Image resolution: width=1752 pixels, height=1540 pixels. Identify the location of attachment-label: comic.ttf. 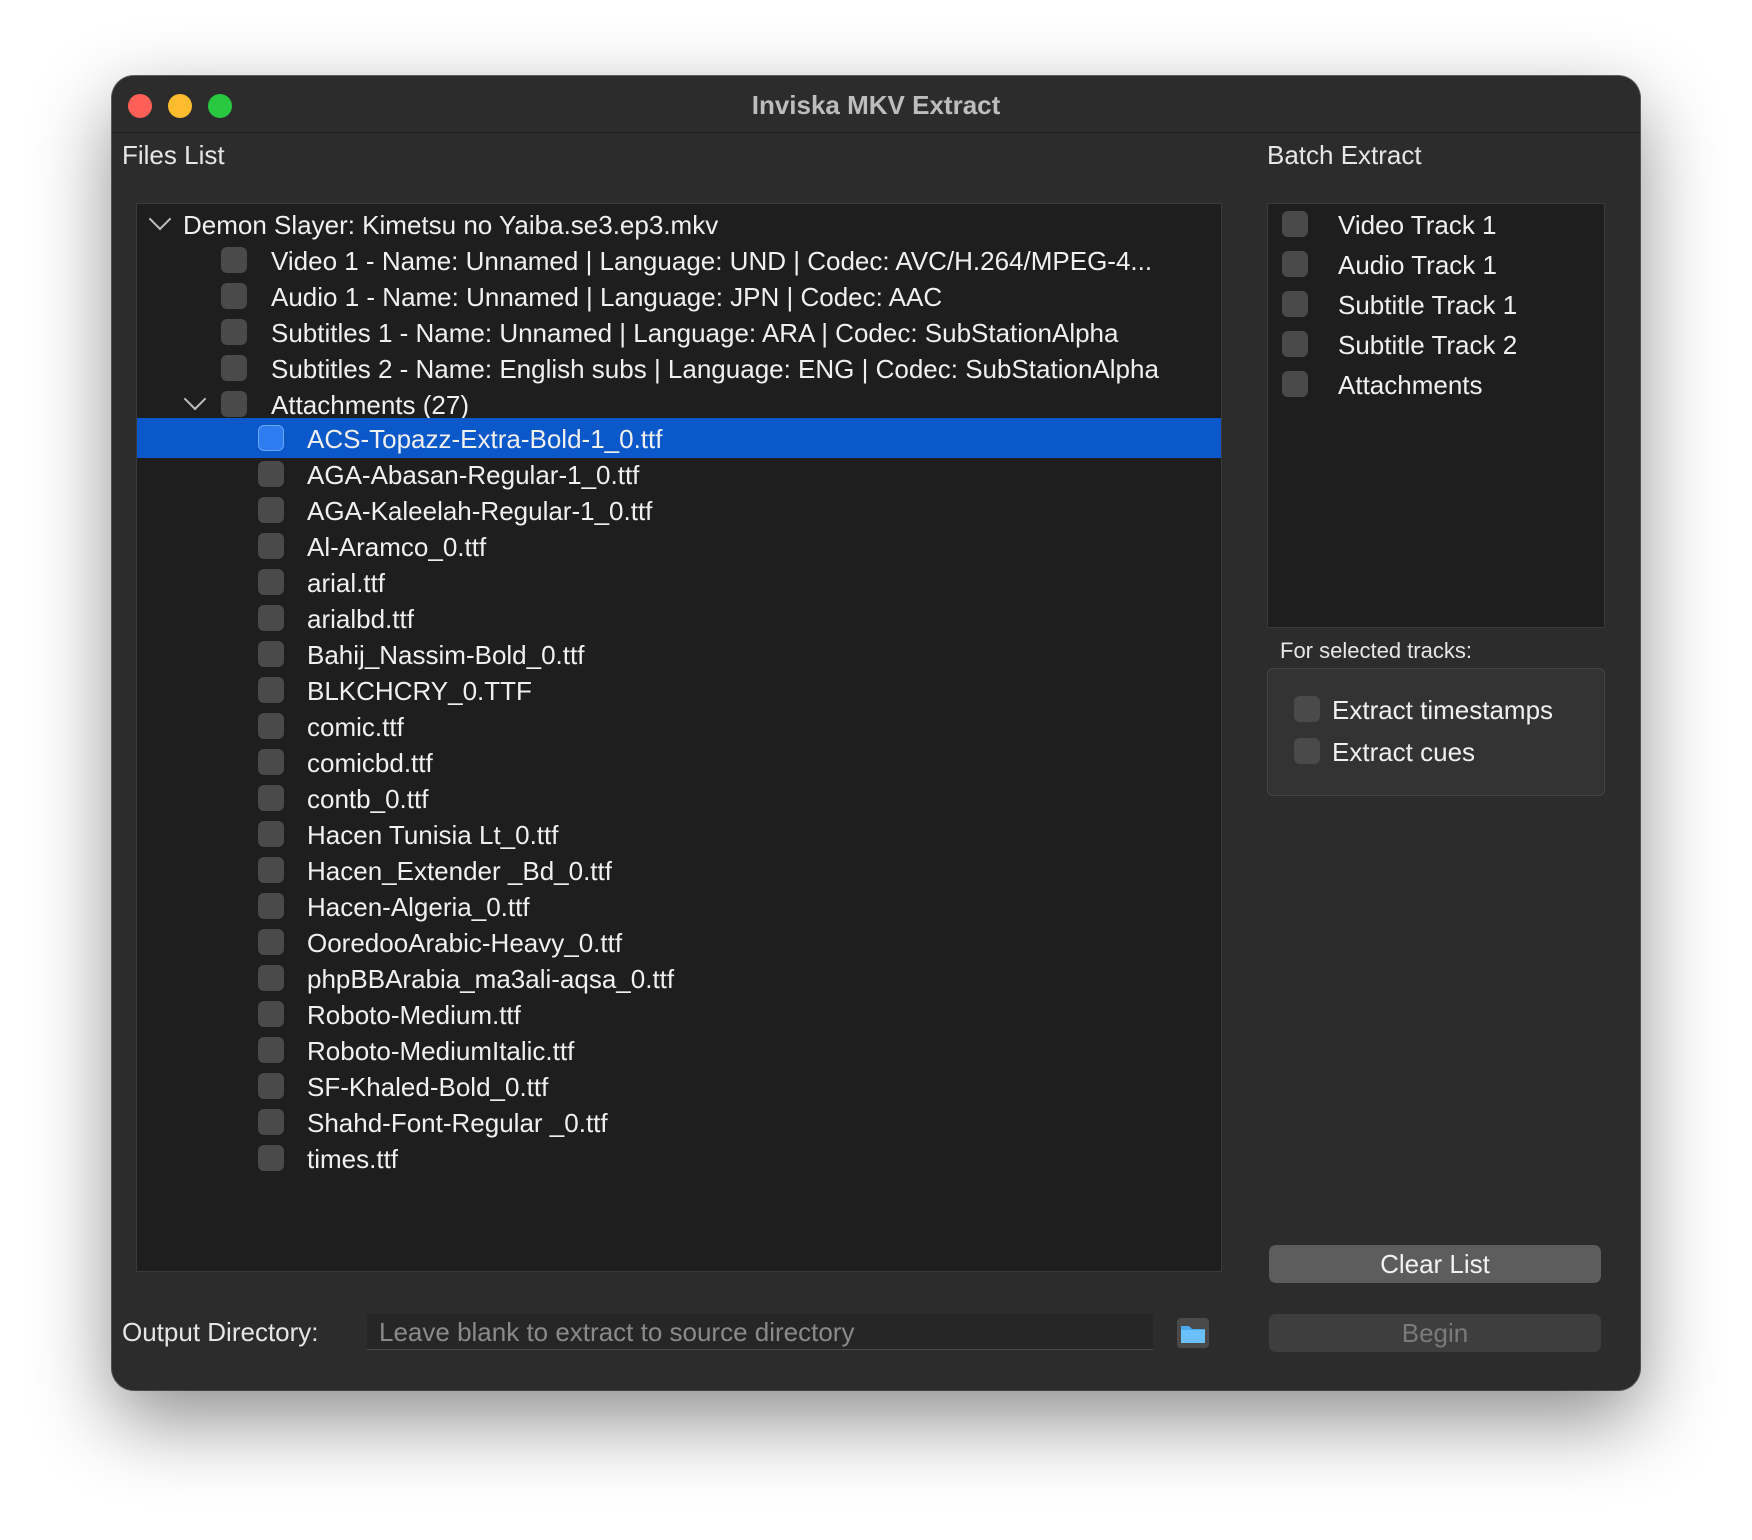
(355, 727).